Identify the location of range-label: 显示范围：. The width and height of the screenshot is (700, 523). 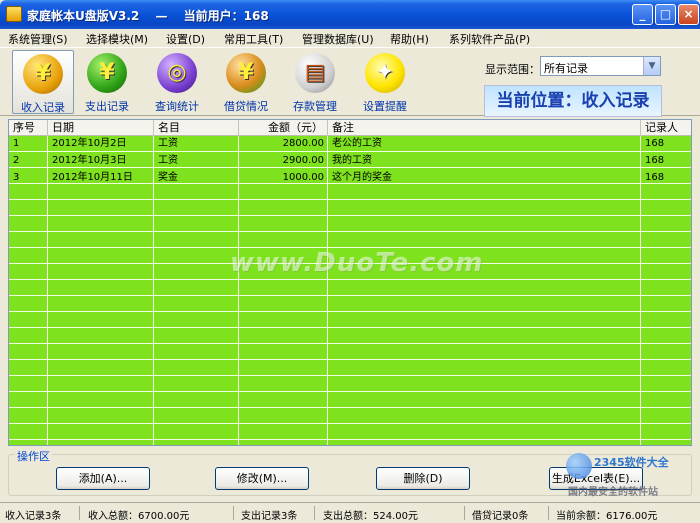
(512, 69).